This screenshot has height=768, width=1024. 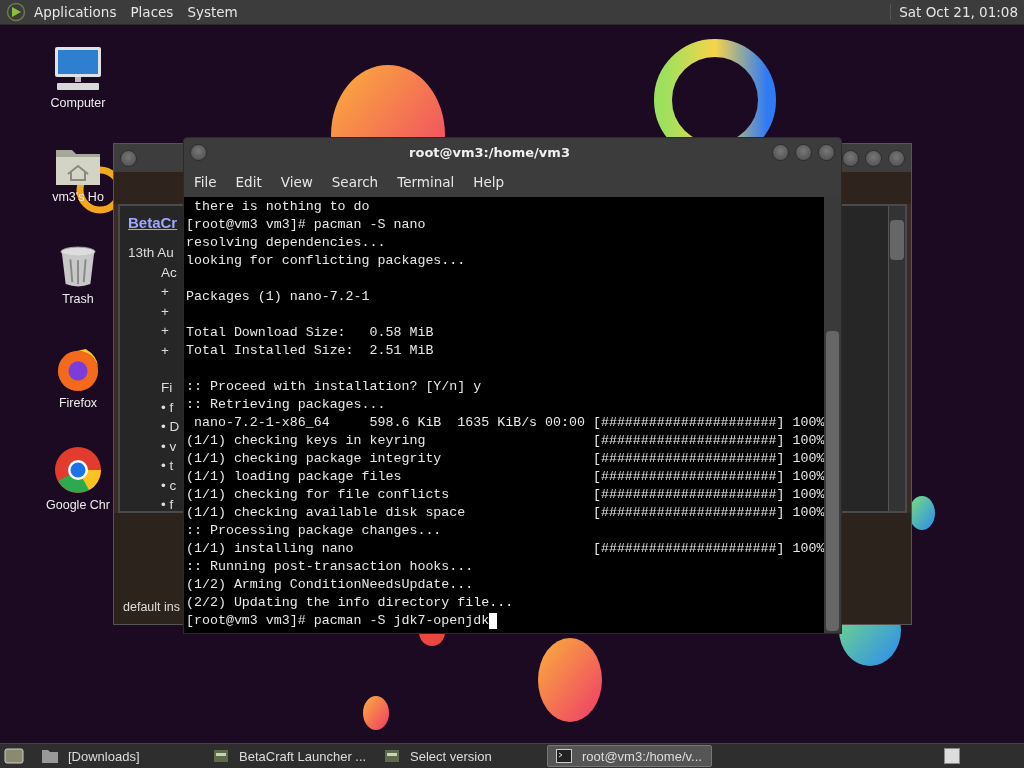 I want to click on terminal-line: Total Installed Size: 2.51 MiB, so click(x=310, y=351).